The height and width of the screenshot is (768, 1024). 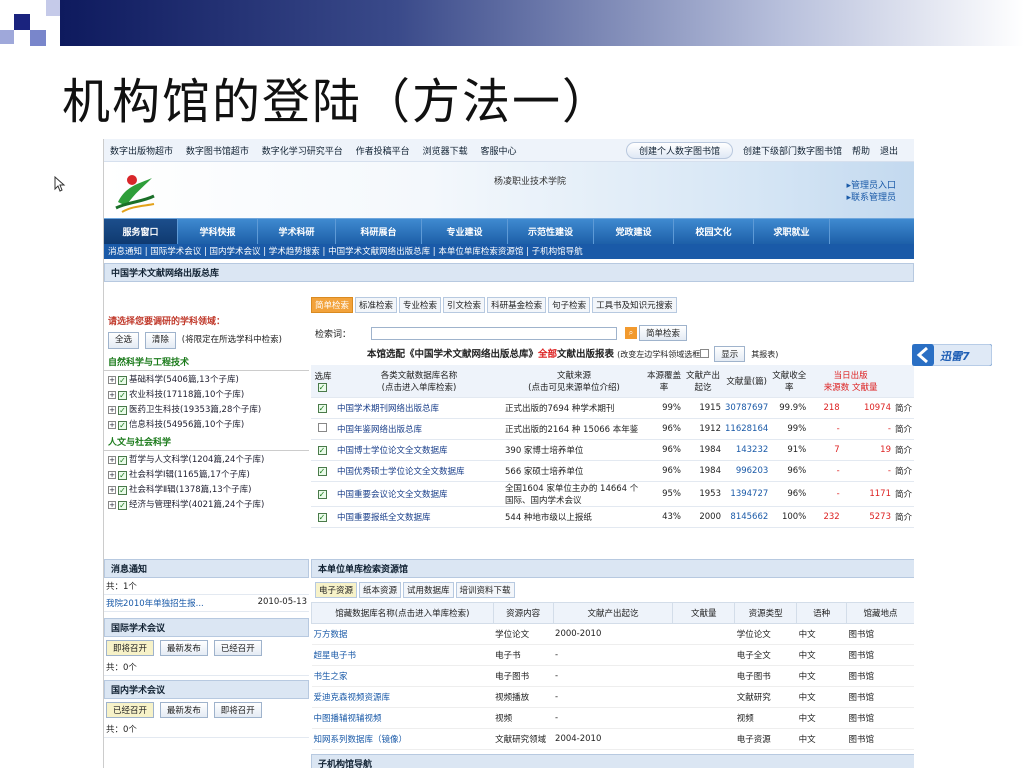 What do you see at coordinates (376, 305) in the screenshot?
I see `tab-standard-search: 标准检索` at bounding box center [376, 305].